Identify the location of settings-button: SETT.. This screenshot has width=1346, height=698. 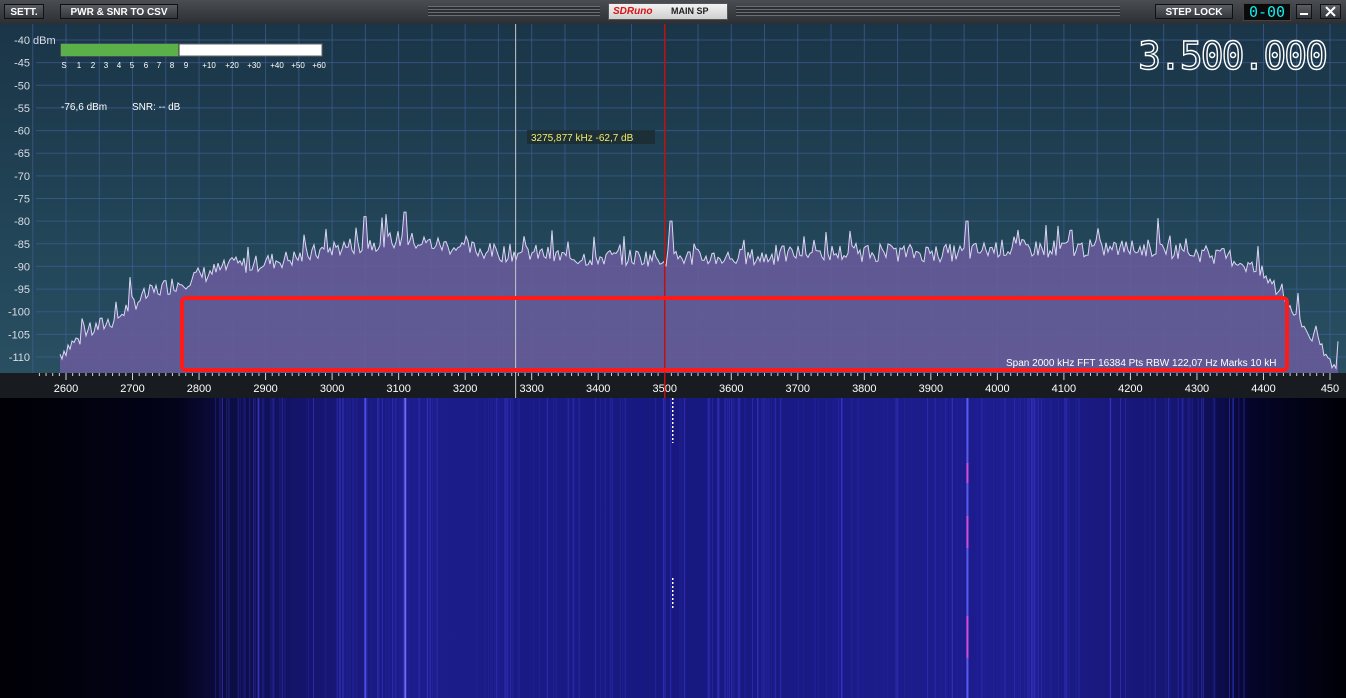
(24, 11).